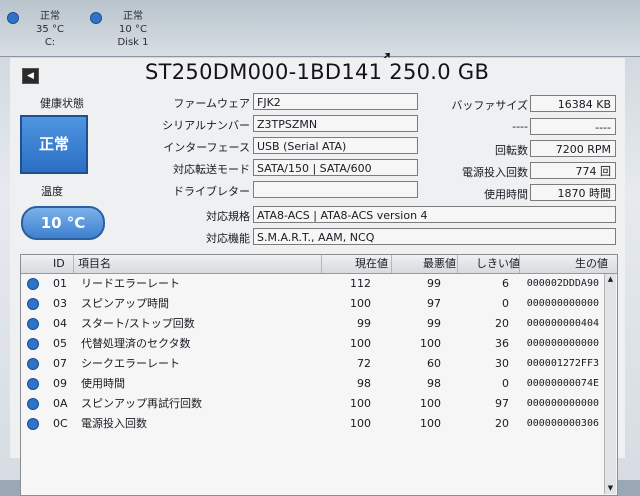 This screenshot has width=640, height=496. I want to click on power-hours-label: 使用時間, so click(506, 194).